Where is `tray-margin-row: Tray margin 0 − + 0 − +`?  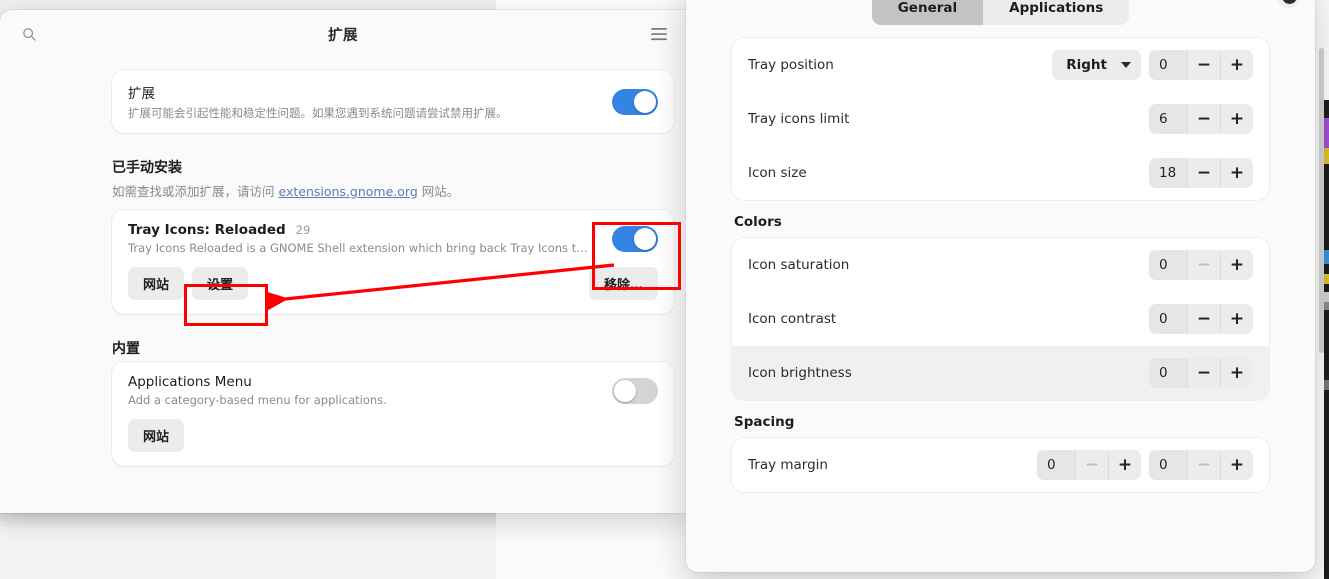 tray-margin-row: Tray margin 0 − + 0 − + is located at coordinates (1000, 465).